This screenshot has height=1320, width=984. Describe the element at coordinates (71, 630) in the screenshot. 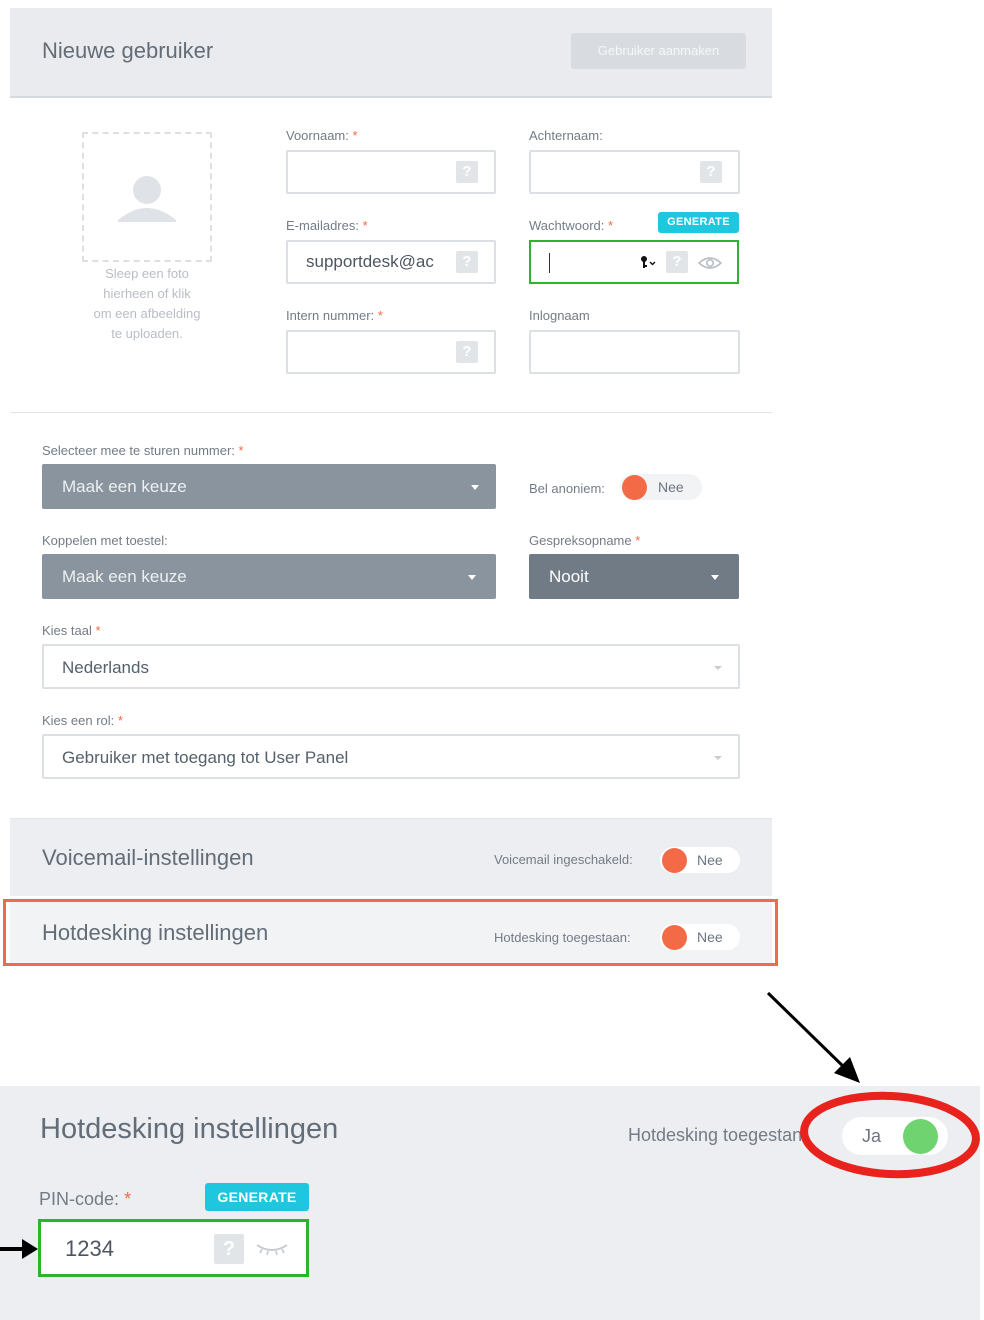

I see `language-label: Kies taal *` at that location.